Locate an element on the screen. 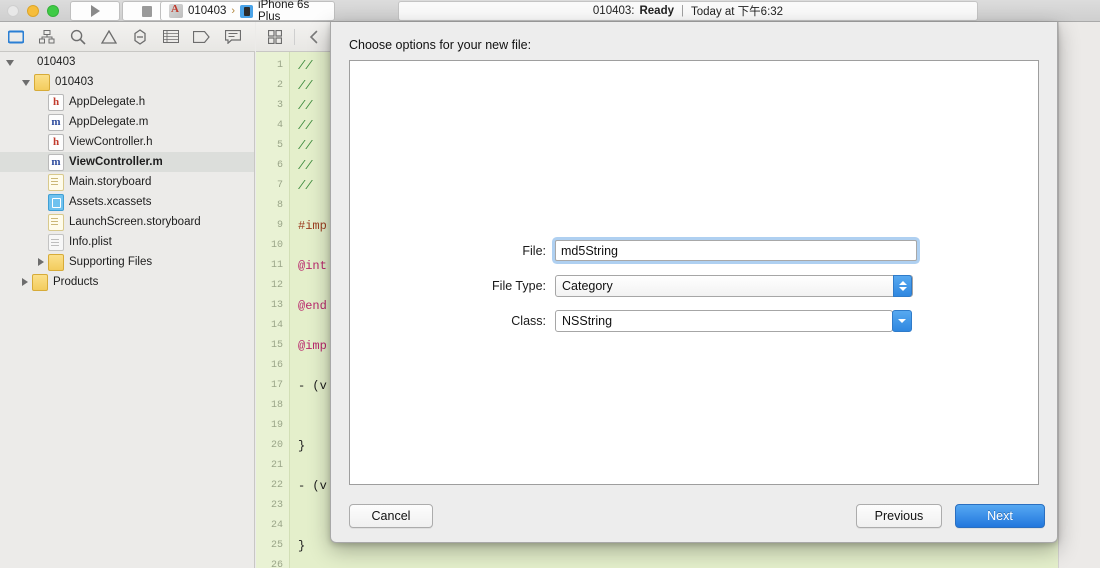  run-button is located at coordinates (95, 11).